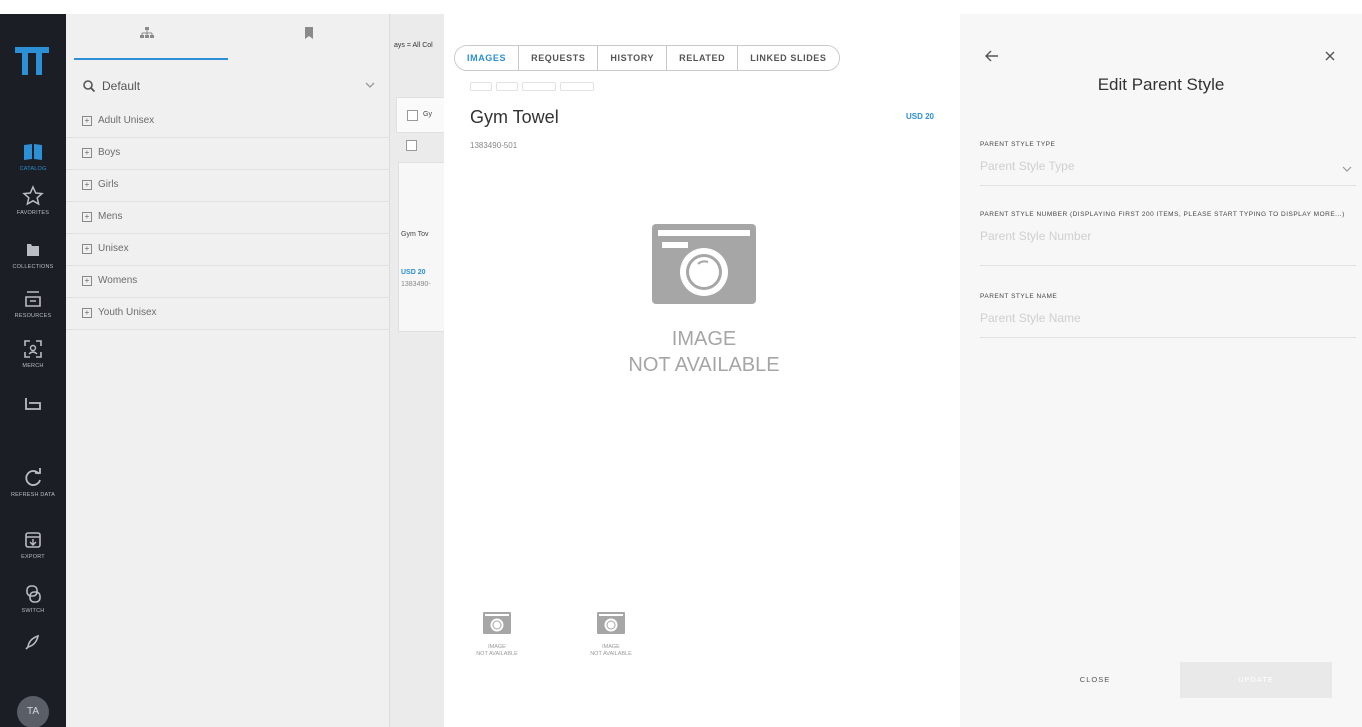 This screenshot has height=727, width=1362. What do you see at coordinates (559, 58) in the screenshot?
I see `tab-requests: REQUESTS` at bounding box center [559, 58].